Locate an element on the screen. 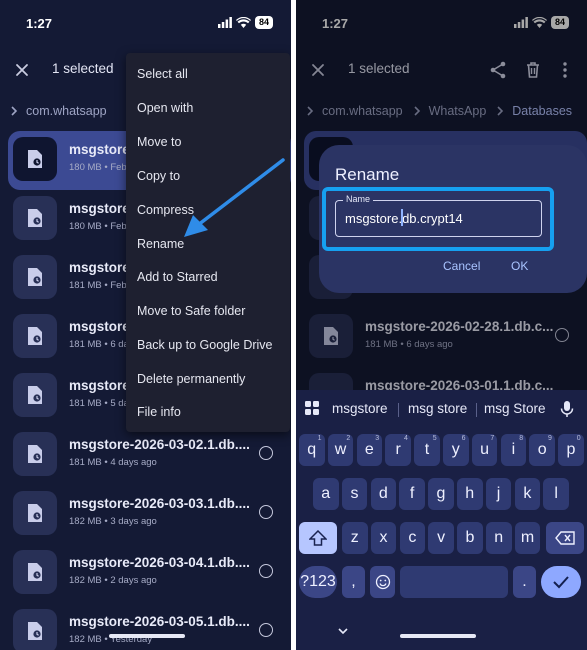  key-label: e is located at coordinates (369, 449).